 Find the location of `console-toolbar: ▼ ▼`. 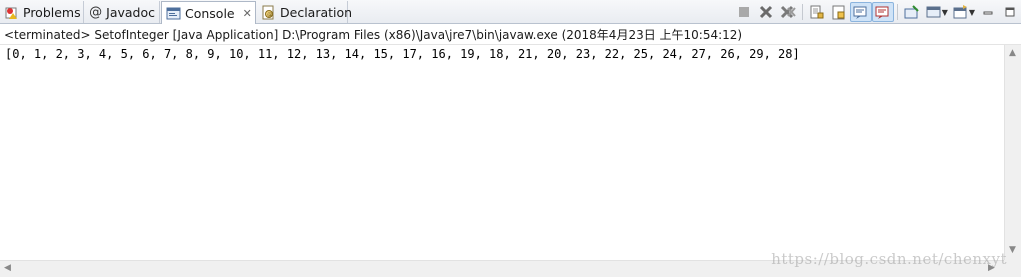

console-toolbar: ▼ ▼ is located at coordinates (877, 12).